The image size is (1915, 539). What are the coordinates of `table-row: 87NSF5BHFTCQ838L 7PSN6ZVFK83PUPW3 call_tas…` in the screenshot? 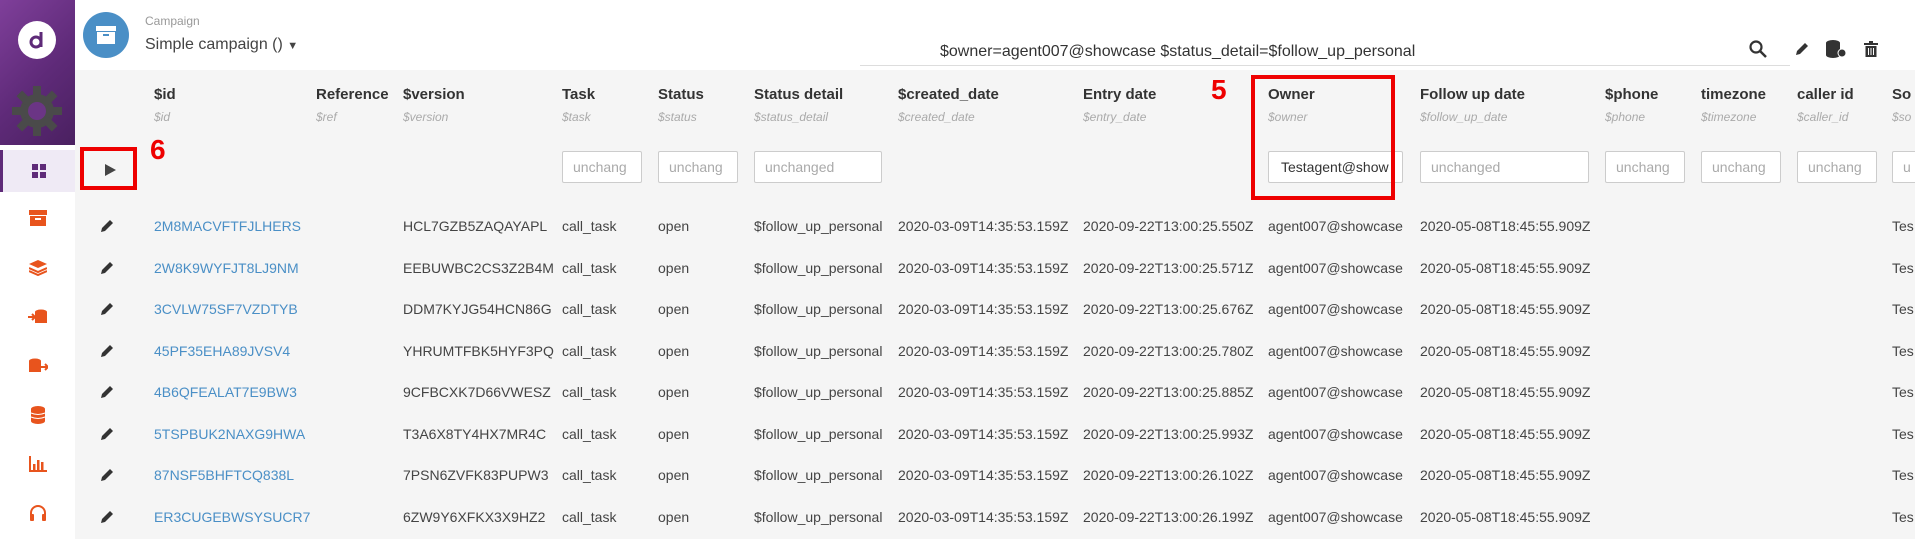 It's located at (995, 475).